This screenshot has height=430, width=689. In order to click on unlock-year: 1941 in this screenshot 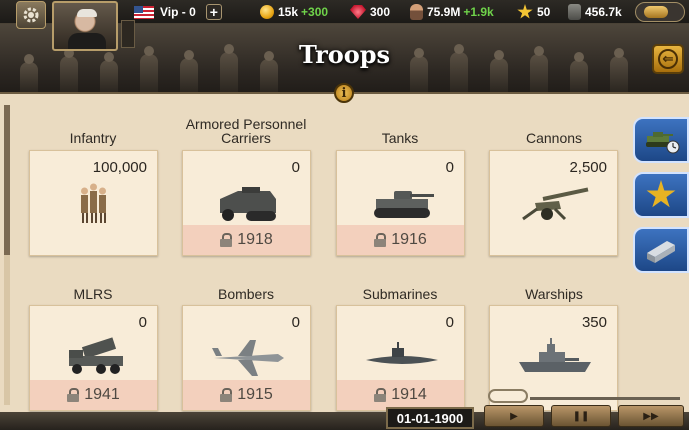, I will do `click(102, 394)`.